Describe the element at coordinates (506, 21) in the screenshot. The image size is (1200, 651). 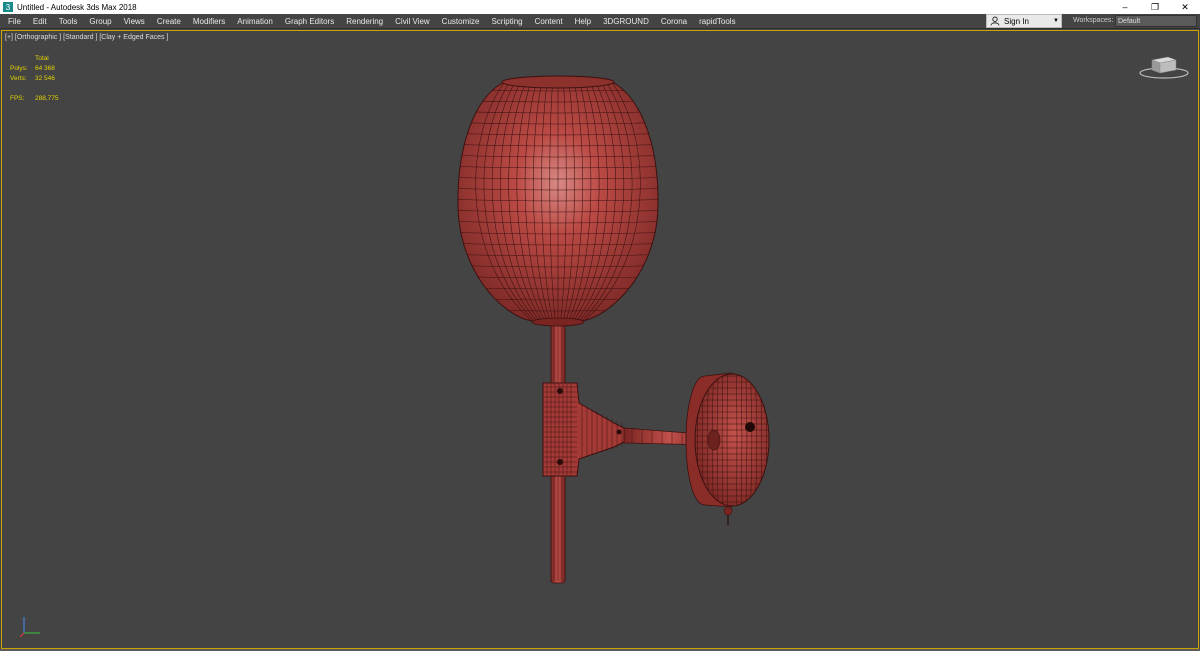
I see `menu-item-scripting: Scripting` at that location.